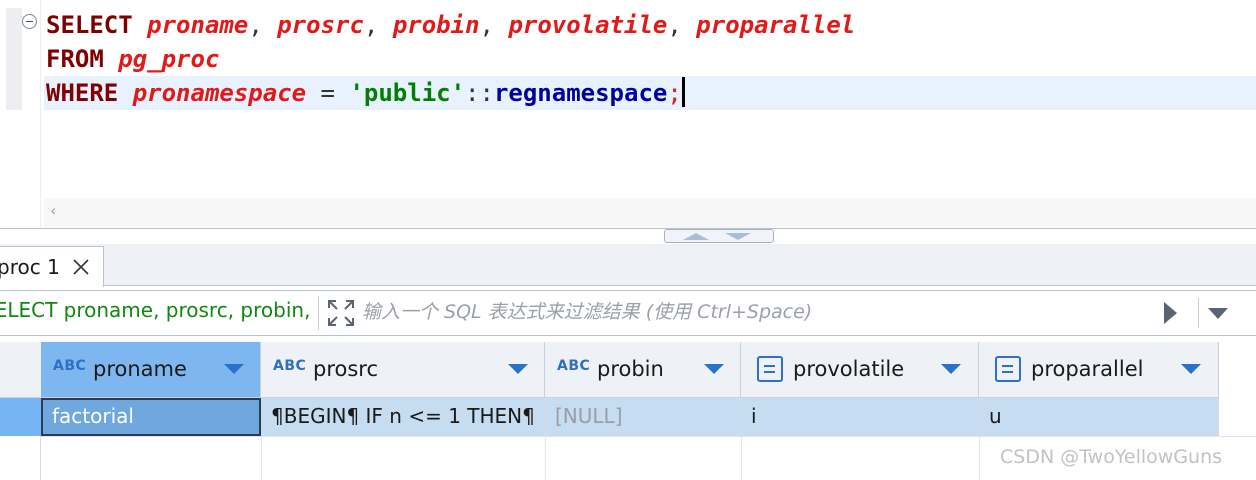  Describe the element at coordinates (436, 25) in the screenshot. I see `code-token: probin` at that location.